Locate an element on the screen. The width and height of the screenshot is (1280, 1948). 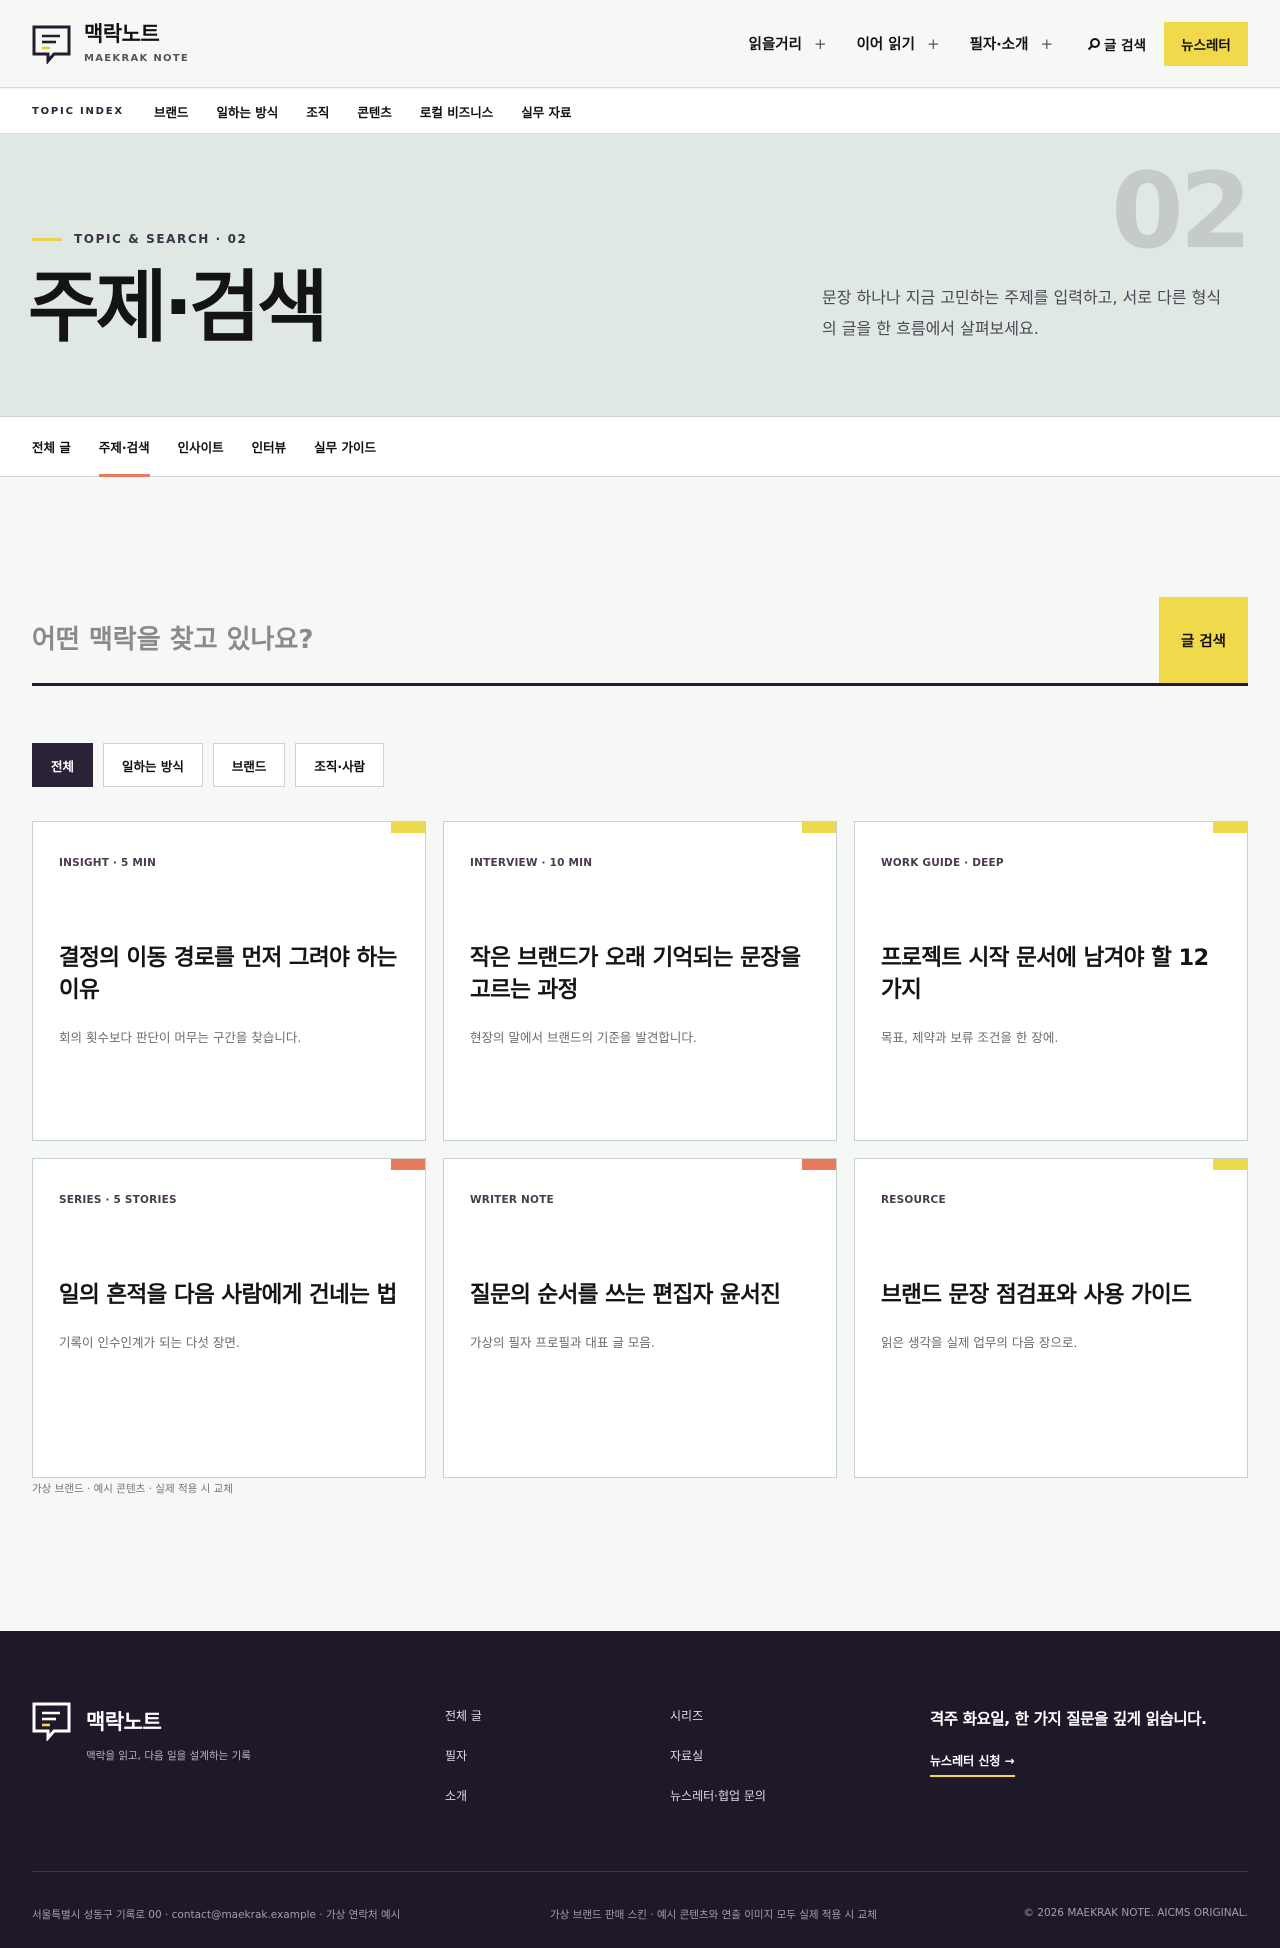
footer-link-series: 시리즈 is located at coordinates (718, 1716).